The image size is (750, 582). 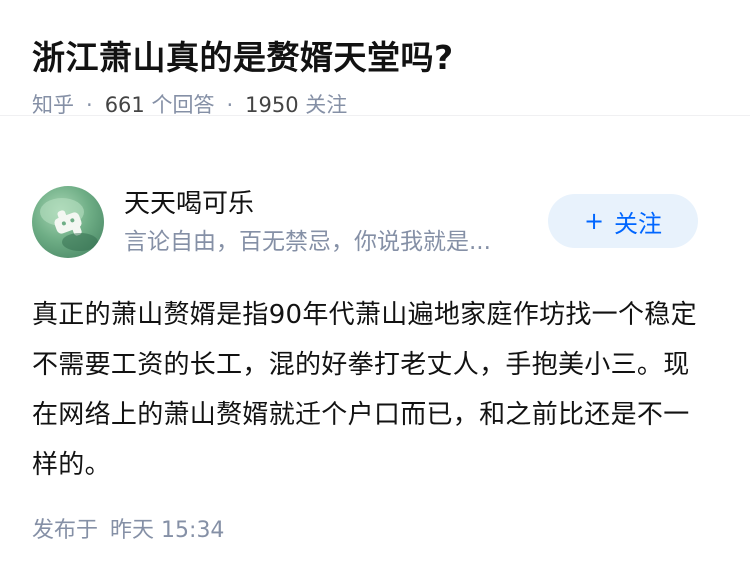 What do you see at coordinates (594, 221) in the screenshot?
I see `plus-icon: +` at bounding box center [594, 221].